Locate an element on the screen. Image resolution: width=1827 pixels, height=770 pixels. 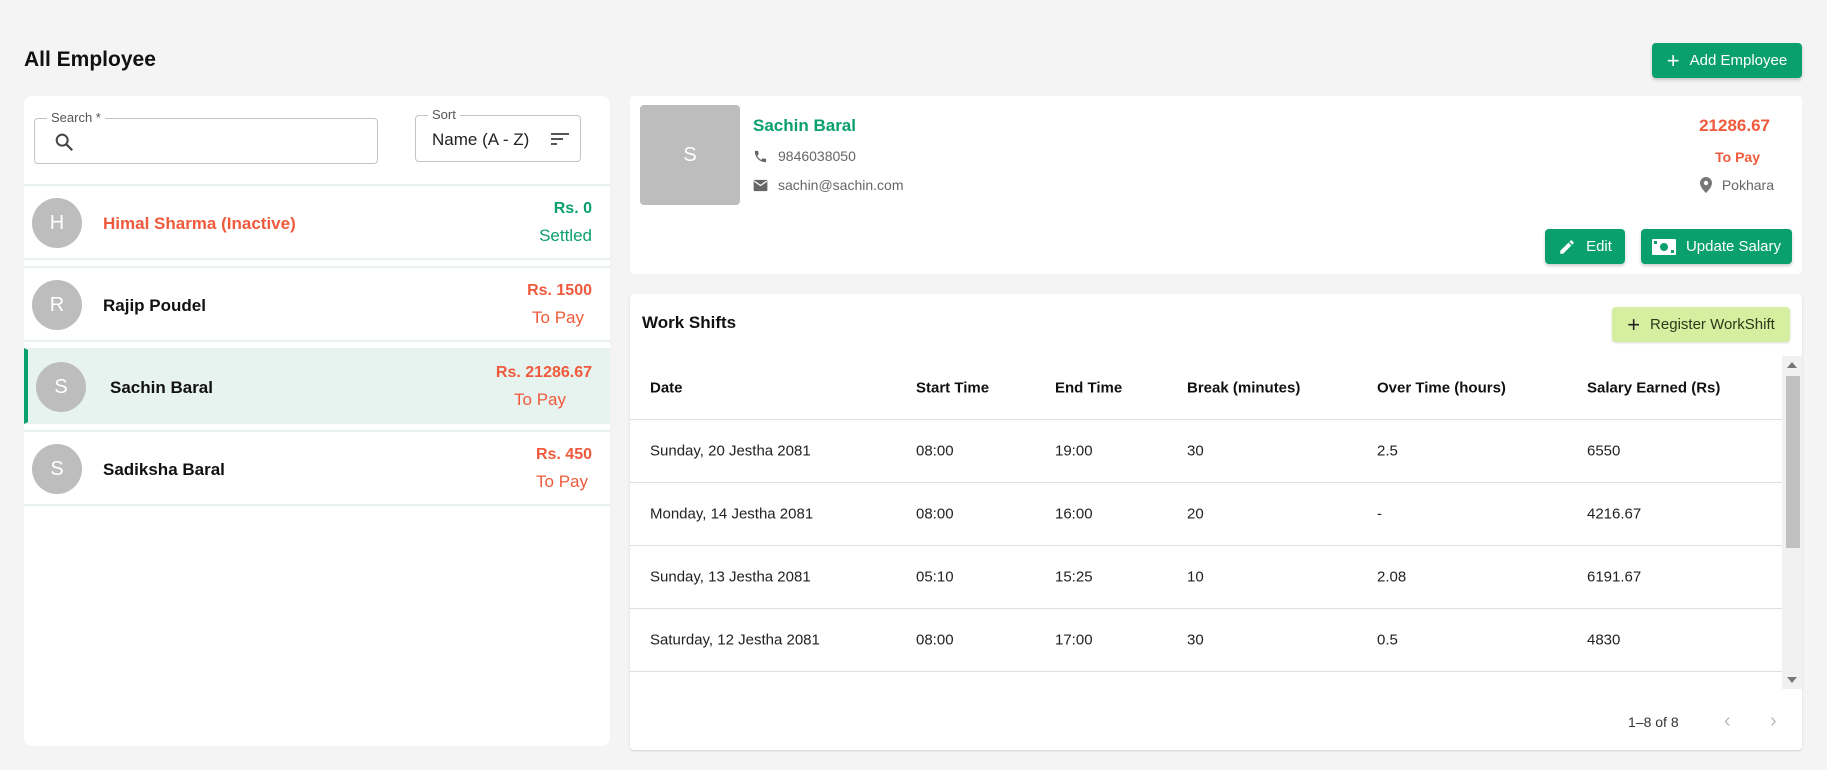
sort-label: Sort is located at coordinates (444, 114).